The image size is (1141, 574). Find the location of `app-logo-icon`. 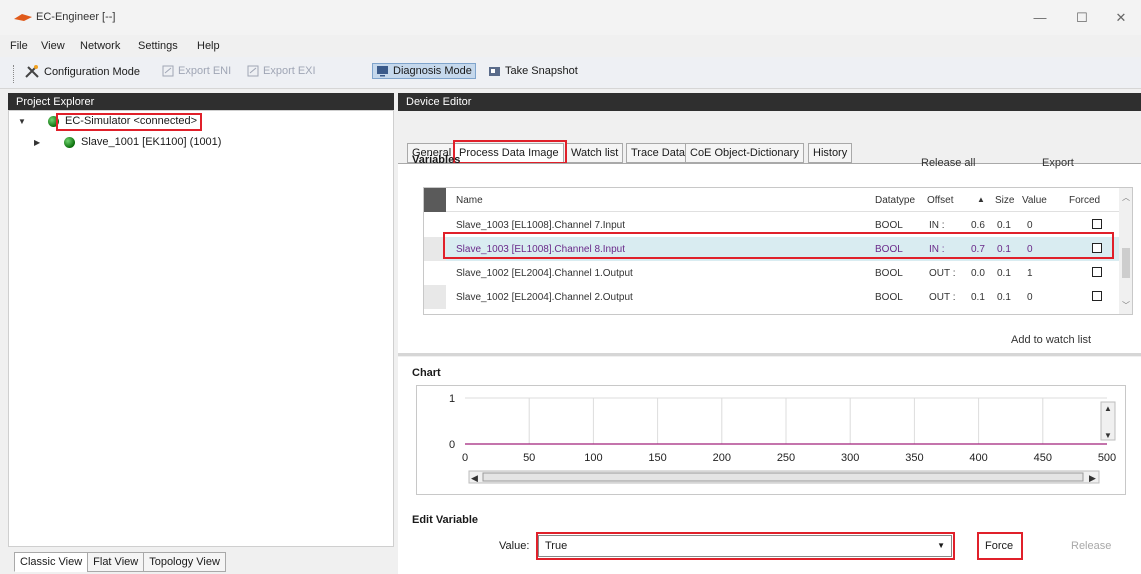

app-logo-icon is located at coordinates (23, 17).